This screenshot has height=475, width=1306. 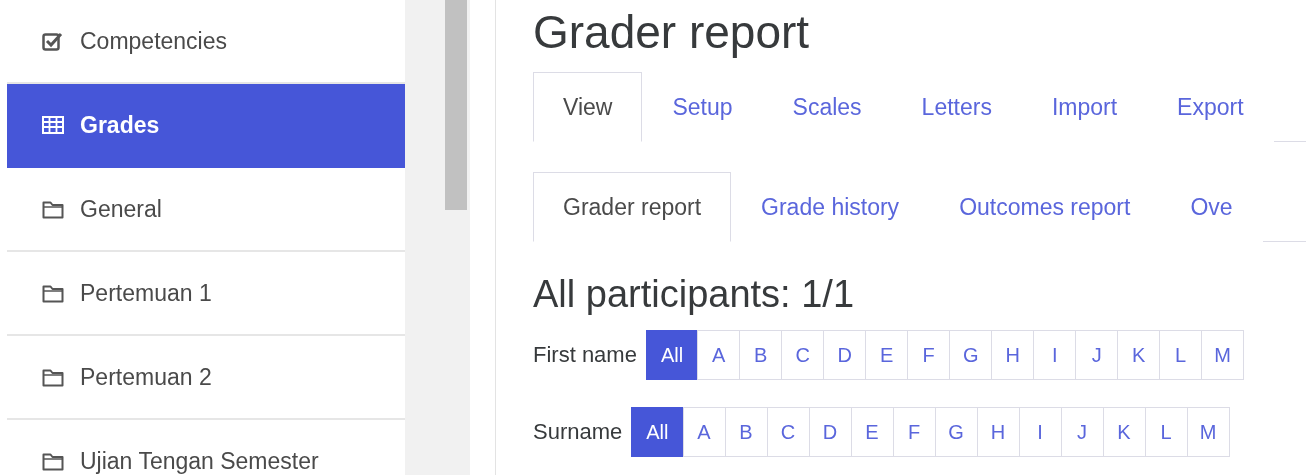 What do you see at coordinates (632, 207) in the screenshot?
I see `tab: Grader report` at bounding box center [632, 207].